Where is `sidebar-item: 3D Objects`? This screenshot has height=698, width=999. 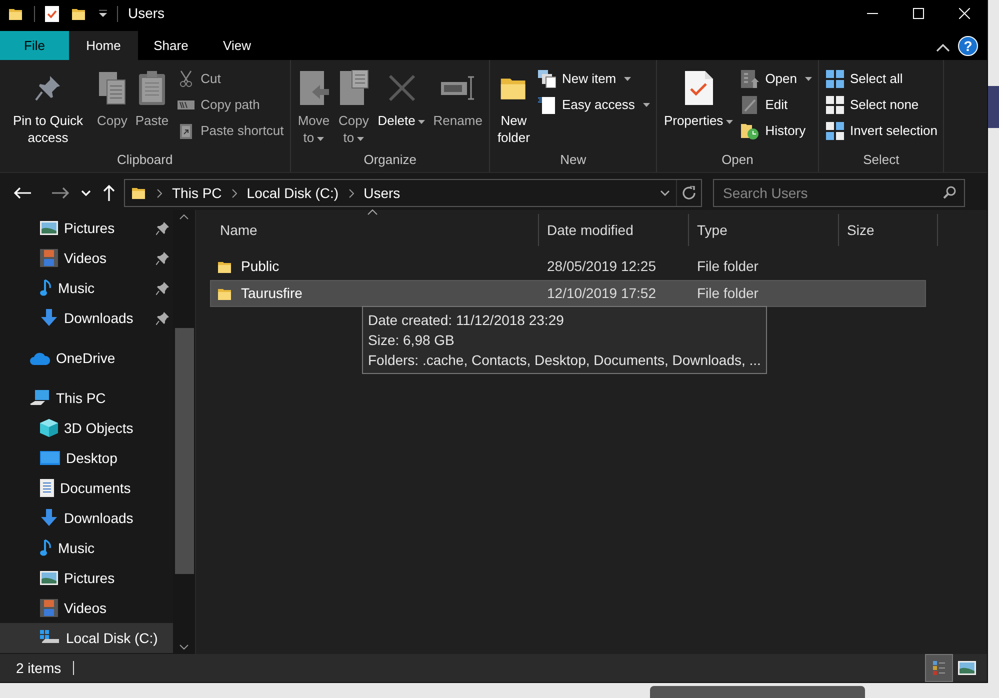
sidebar-item: 3D Objects is located at coordinates (86, 428).